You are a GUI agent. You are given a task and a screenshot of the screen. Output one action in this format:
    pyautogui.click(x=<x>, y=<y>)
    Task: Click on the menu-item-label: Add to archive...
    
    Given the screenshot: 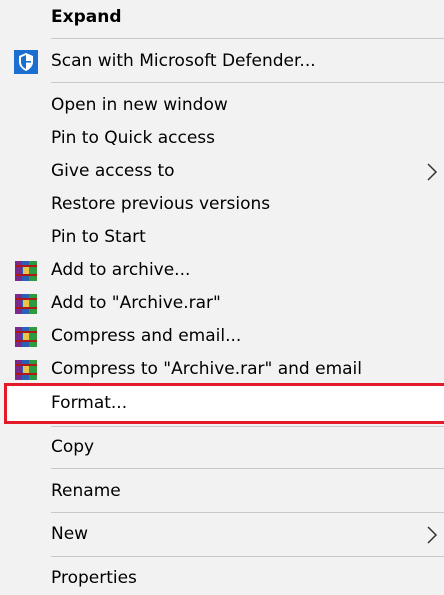 What is the action you would take?
    pyautogui.click(x=121, y=270)
    